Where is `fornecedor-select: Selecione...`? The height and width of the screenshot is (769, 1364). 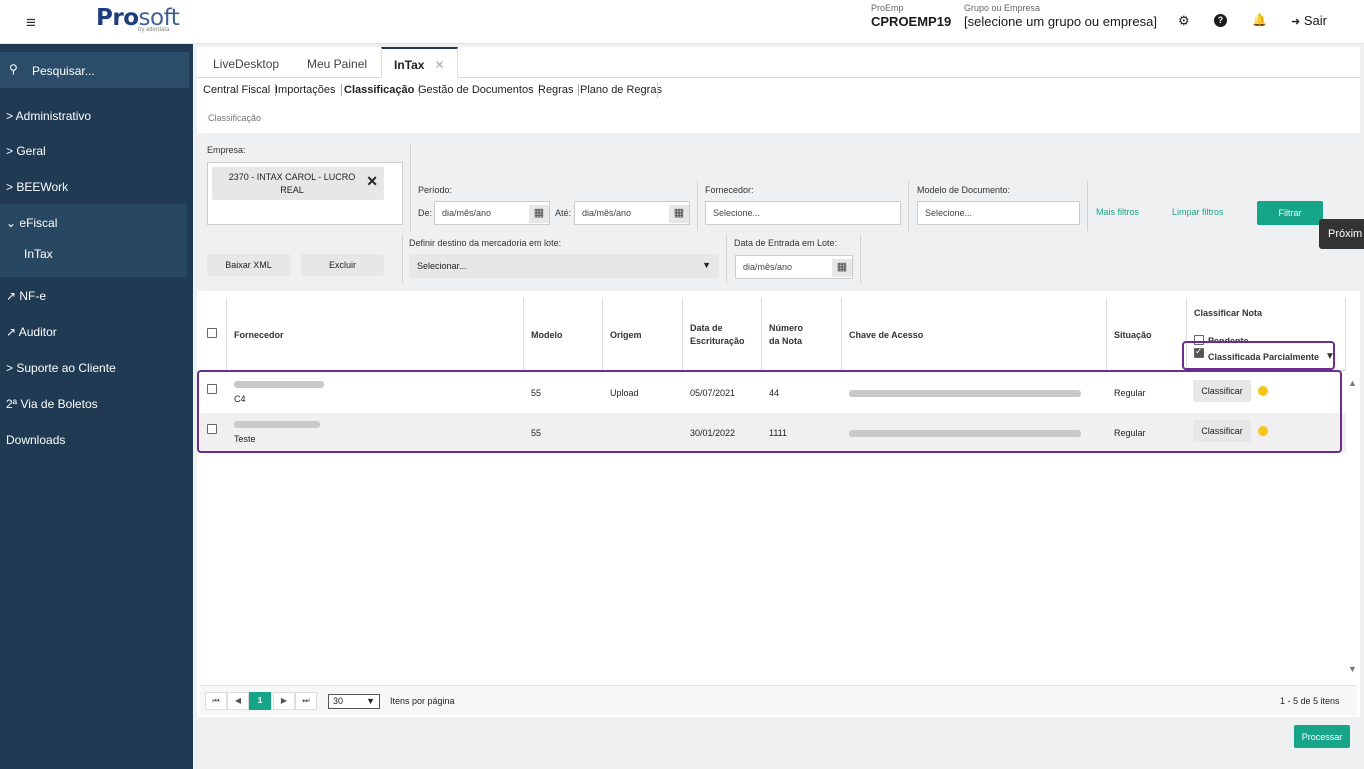 fornecedor-select: Selecione... is located at coordinates (803, 213).